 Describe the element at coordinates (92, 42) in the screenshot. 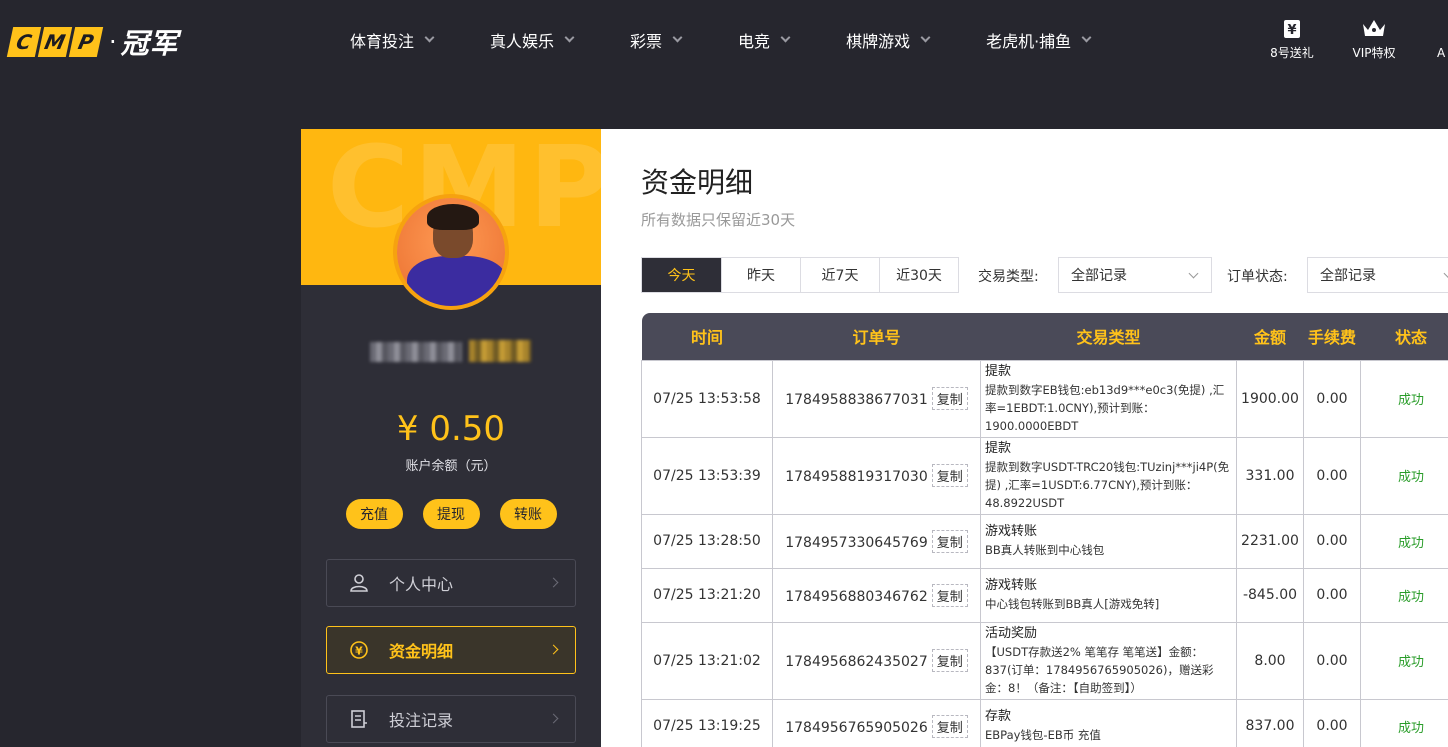

I see `site-logo: C M P · 冠军` at that location.